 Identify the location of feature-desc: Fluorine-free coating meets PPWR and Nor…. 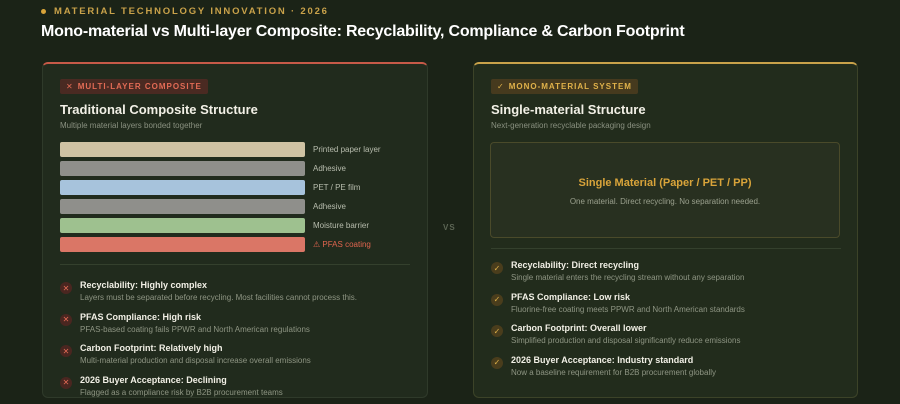
(628, 309).